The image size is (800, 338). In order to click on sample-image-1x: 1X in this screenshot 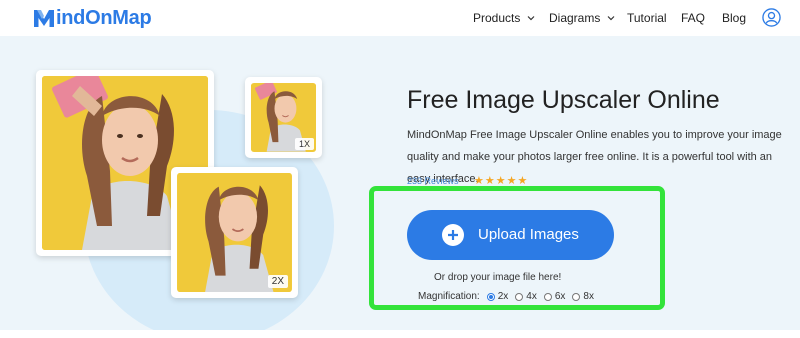, I will do `click(283, 117)`.